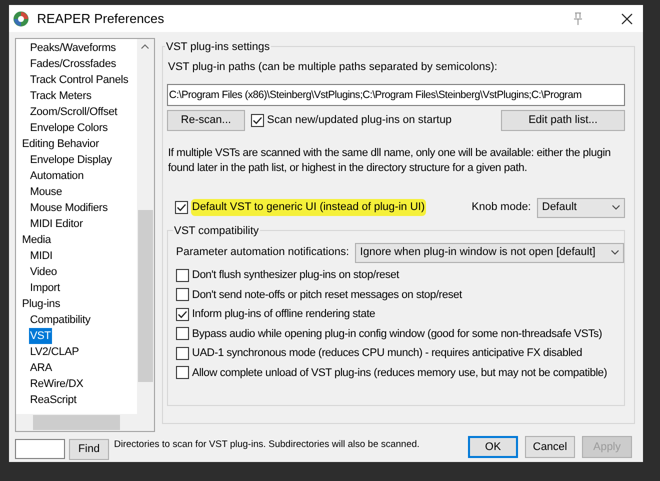 The width and height of the screenshot is (660, 481). I want to click on tree-item: Envelope Colors, so click(69, 128).